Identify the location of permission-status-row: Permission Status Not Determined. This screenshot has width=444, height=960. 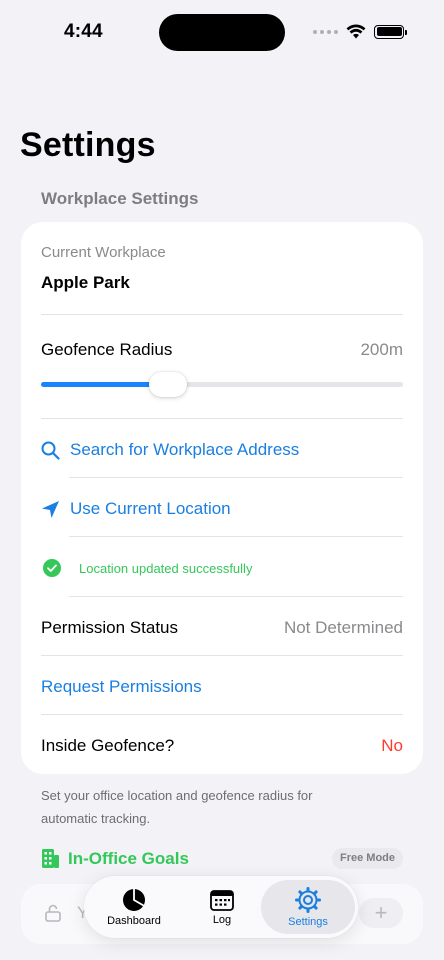
(222, 629).